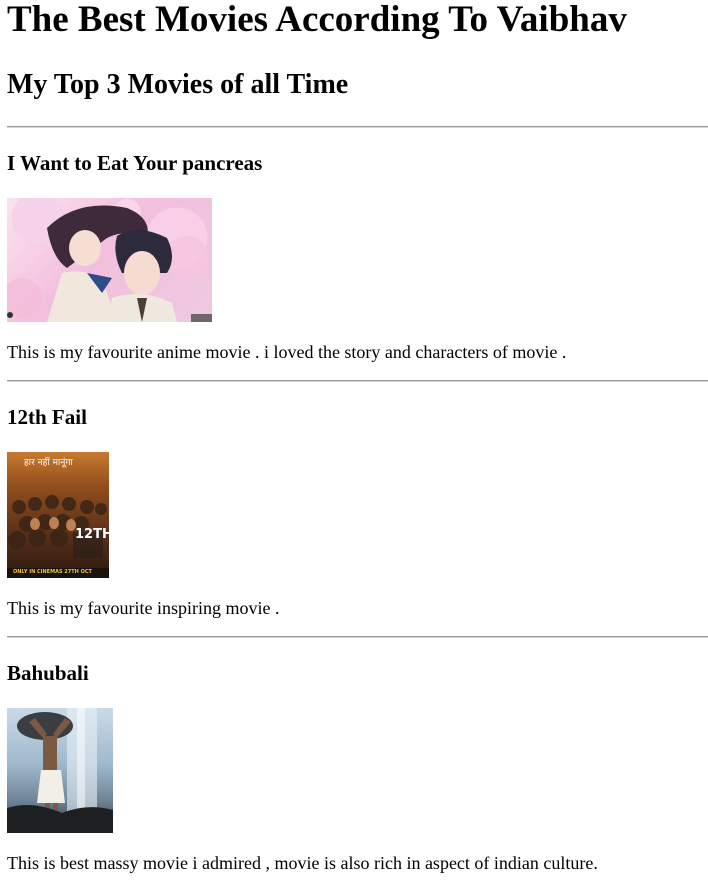 Image resolution: width=708 pixels, height=896 pixels. Describe the element at coordinates (178, 84) in the screenshot. I see `page-subtitle: My Top 3 Movies of all Time` at that location.